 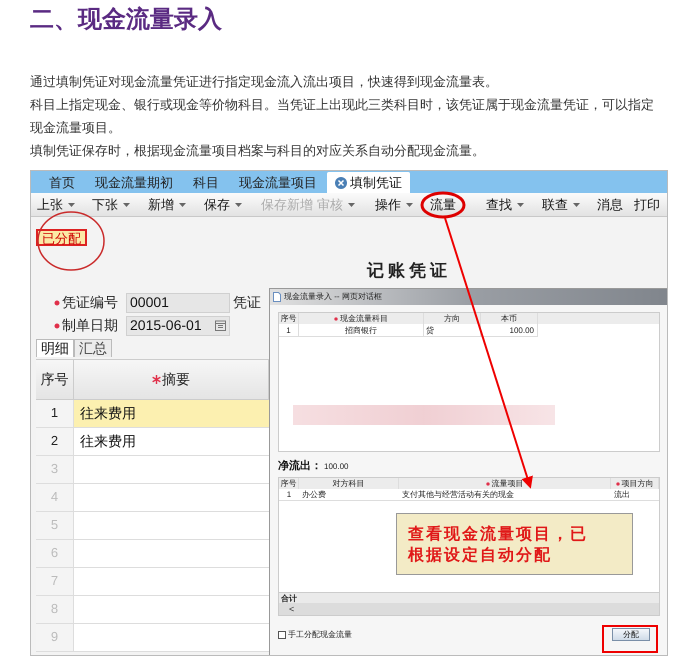 I want to click on paragraph: 通过填制凭证对现金流量凭证进行指定现金流入流出项目，快速得到现金流量表。, so click(x=264, y=82).